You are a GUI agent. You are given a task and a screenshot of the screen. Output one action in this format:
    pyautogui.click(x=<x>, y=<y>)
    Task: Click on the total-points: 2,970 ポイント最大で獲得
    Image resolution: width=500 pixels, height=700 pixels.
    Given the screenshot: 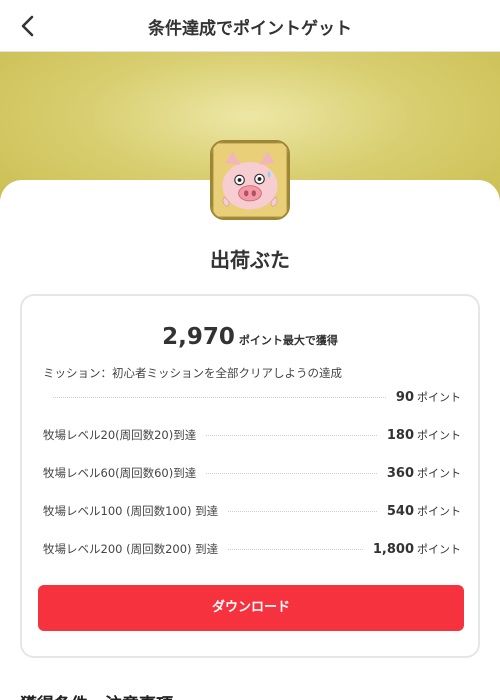 What is the action you would take?
    pyautogui.click(x=250, y=337)
    